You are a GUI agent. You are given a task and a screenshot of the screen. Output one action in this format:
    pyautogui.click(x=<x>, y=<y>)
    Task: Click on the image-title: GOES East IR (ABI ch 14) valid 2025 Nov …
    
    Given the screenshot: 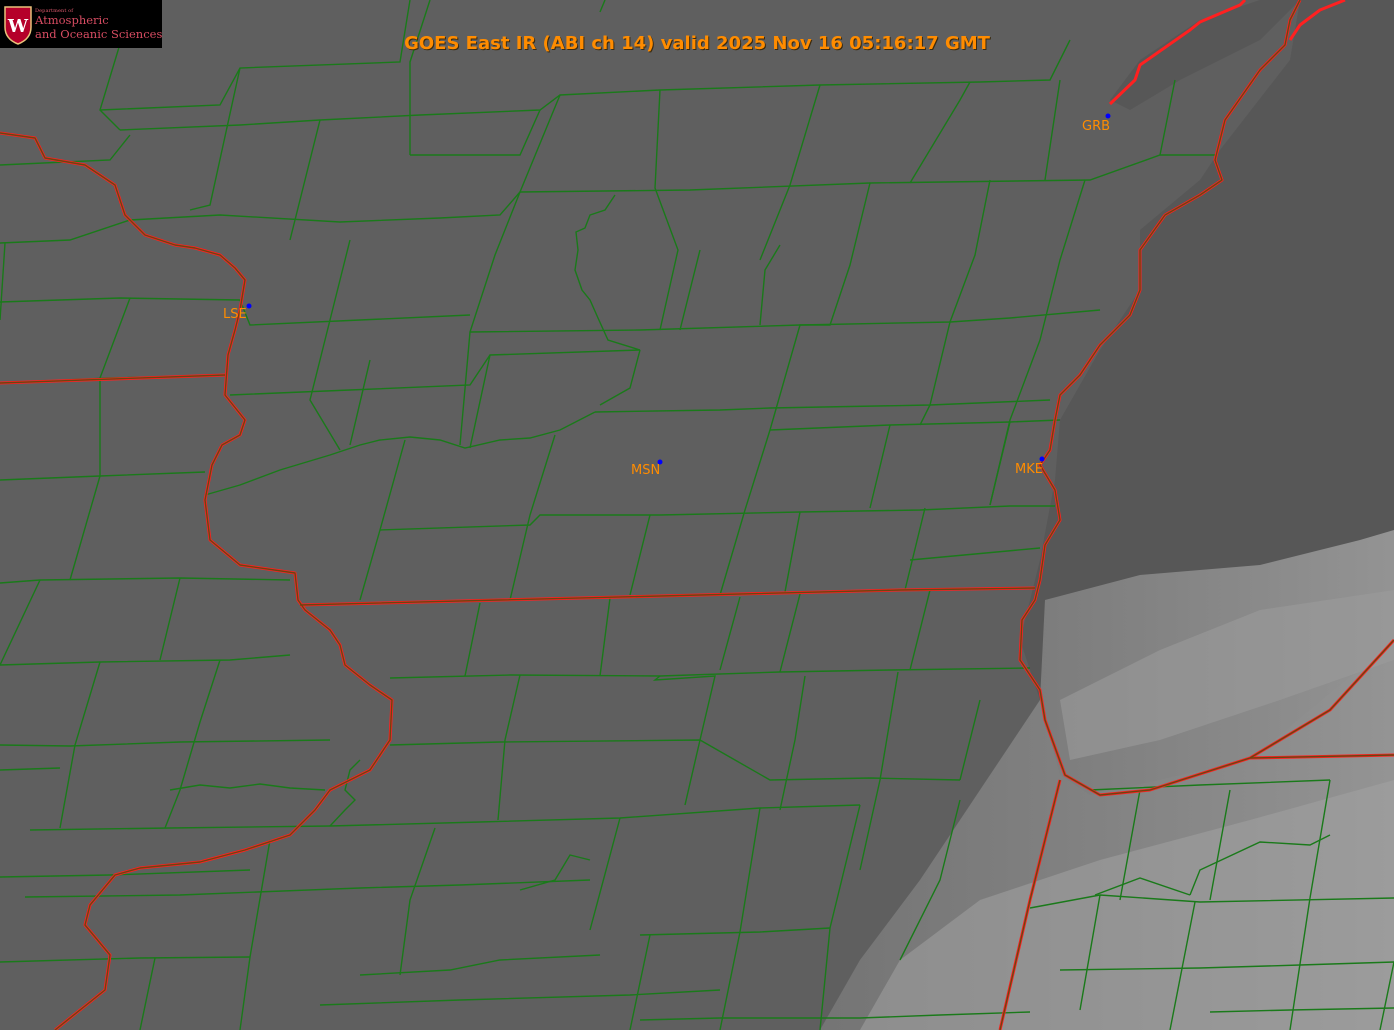 What is the action you would take?
    pyautogui.click(x=697, y=43)
    